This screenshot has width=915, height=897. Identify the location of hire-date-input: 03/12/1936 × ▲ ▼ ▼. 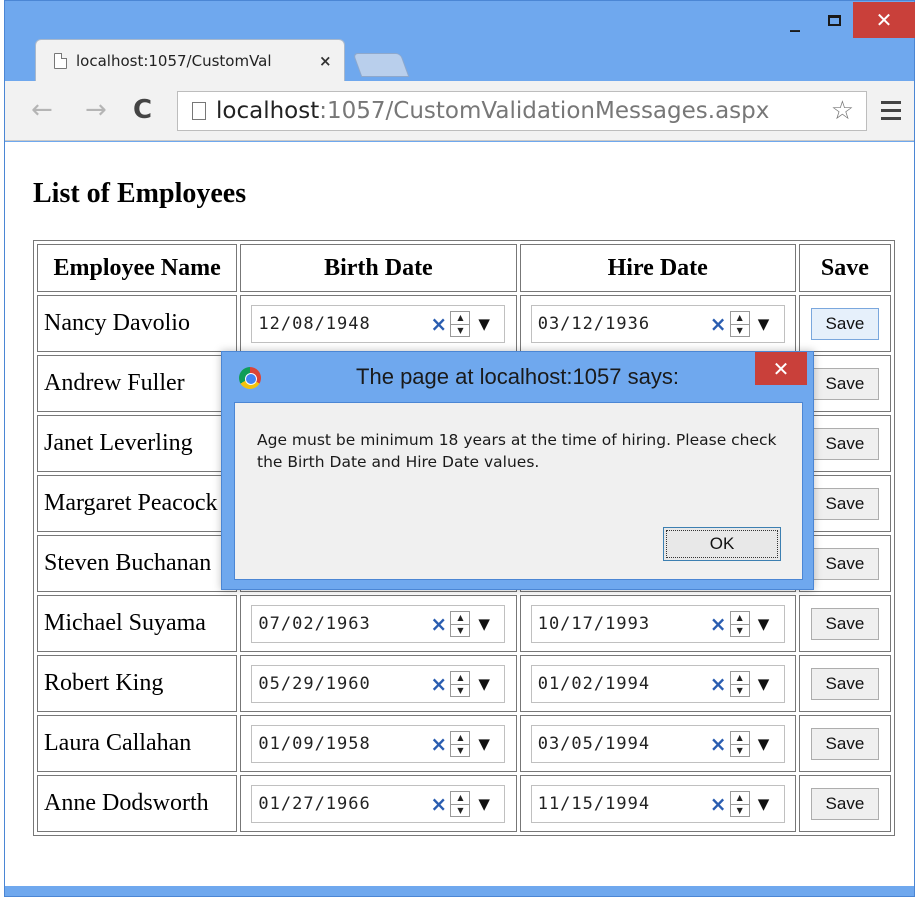
(657, 323).